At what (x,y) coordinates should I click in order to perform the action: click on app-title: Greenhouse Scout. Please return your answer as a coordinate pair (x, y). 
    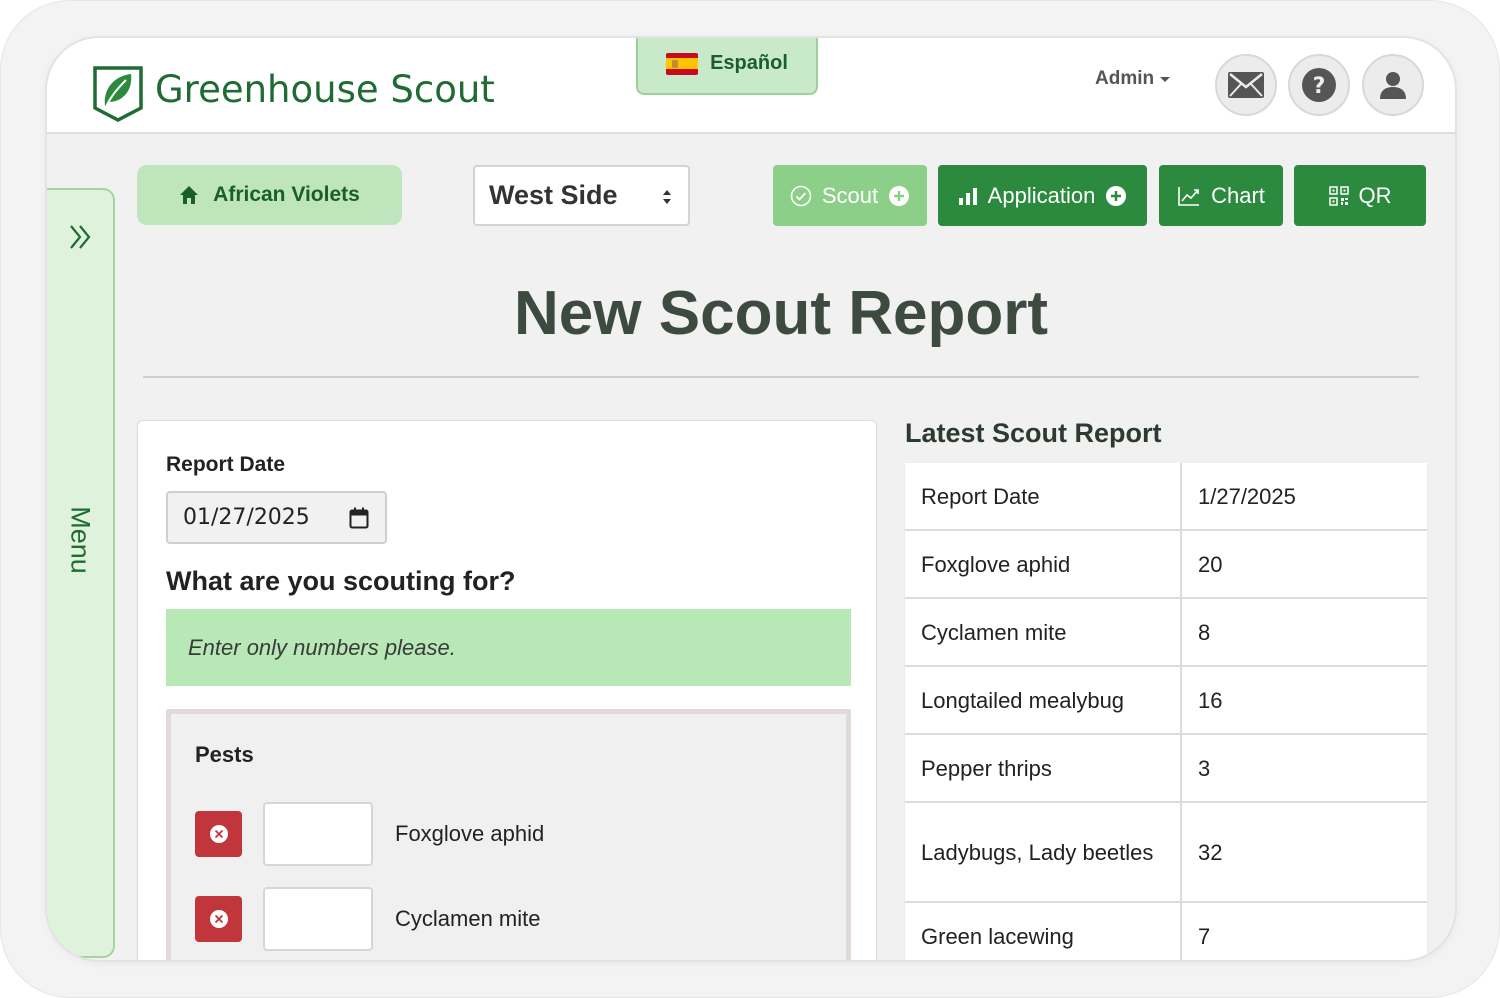
    Looking at the image, I should click on (325, 89).